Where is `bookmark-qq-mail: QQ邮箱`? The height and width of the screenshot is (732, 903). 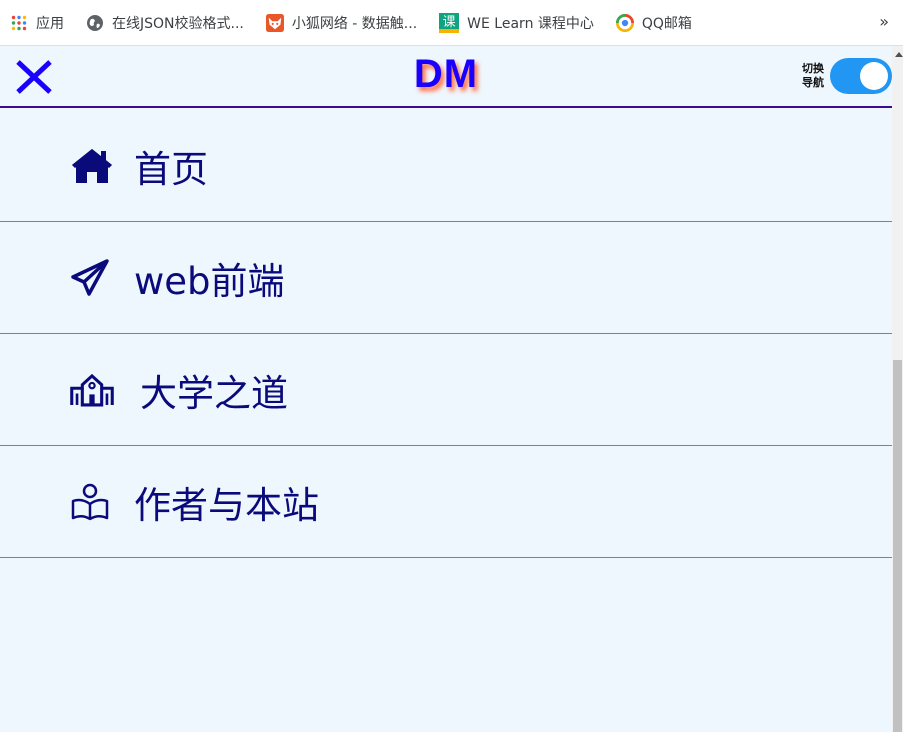 bookmark-qq-mail: QQ邮箱 is located at coordinates (653, 23).